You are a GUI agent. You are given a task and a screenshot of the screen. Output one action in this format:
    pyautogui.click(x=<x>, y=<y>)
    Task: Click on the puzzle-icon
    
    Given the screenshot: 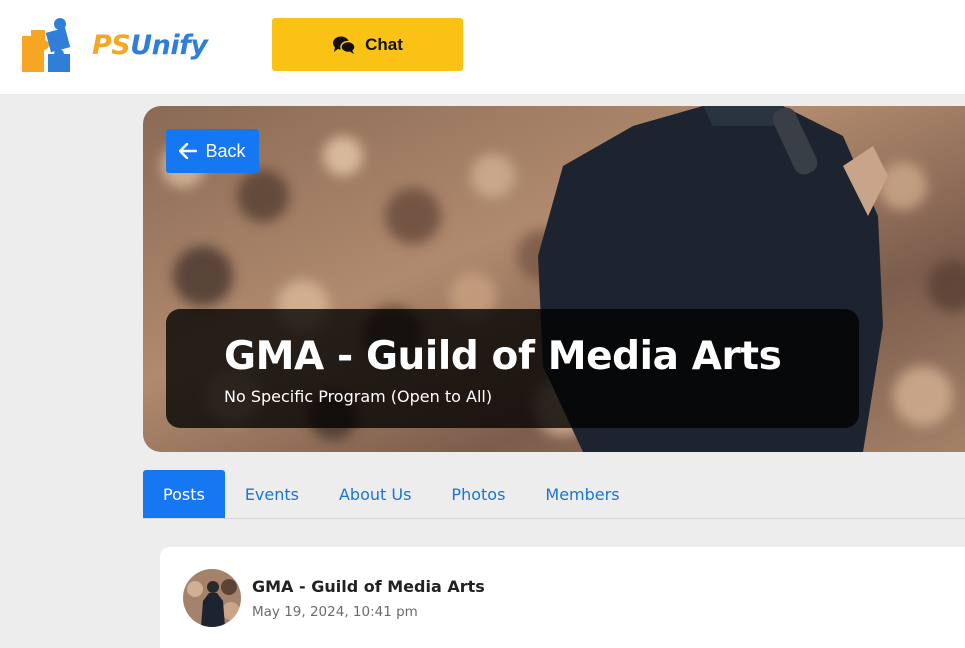 What is the action you would take?
    pyautogui.click(x=46, y=45)
    